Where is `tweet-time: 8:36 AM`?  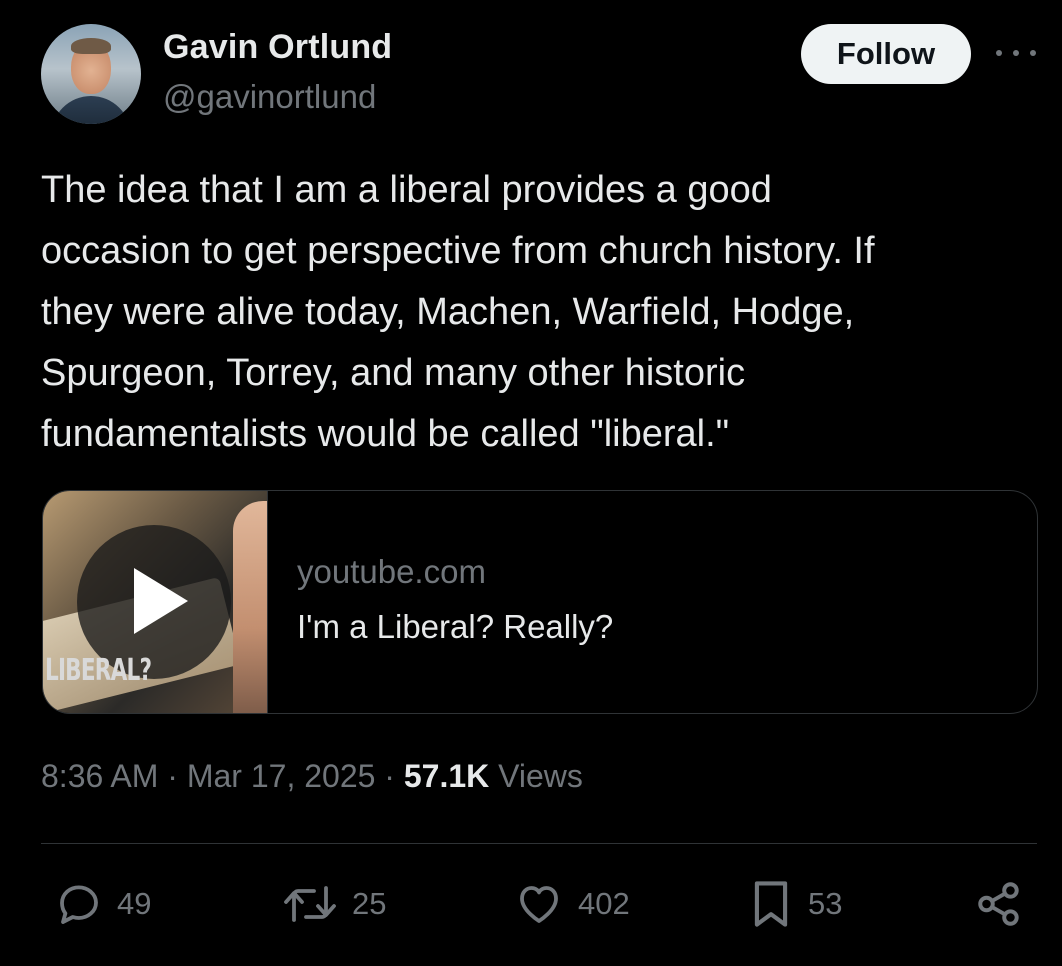
tweet-time: 8:36 AM is located at coordinates (99, 776).